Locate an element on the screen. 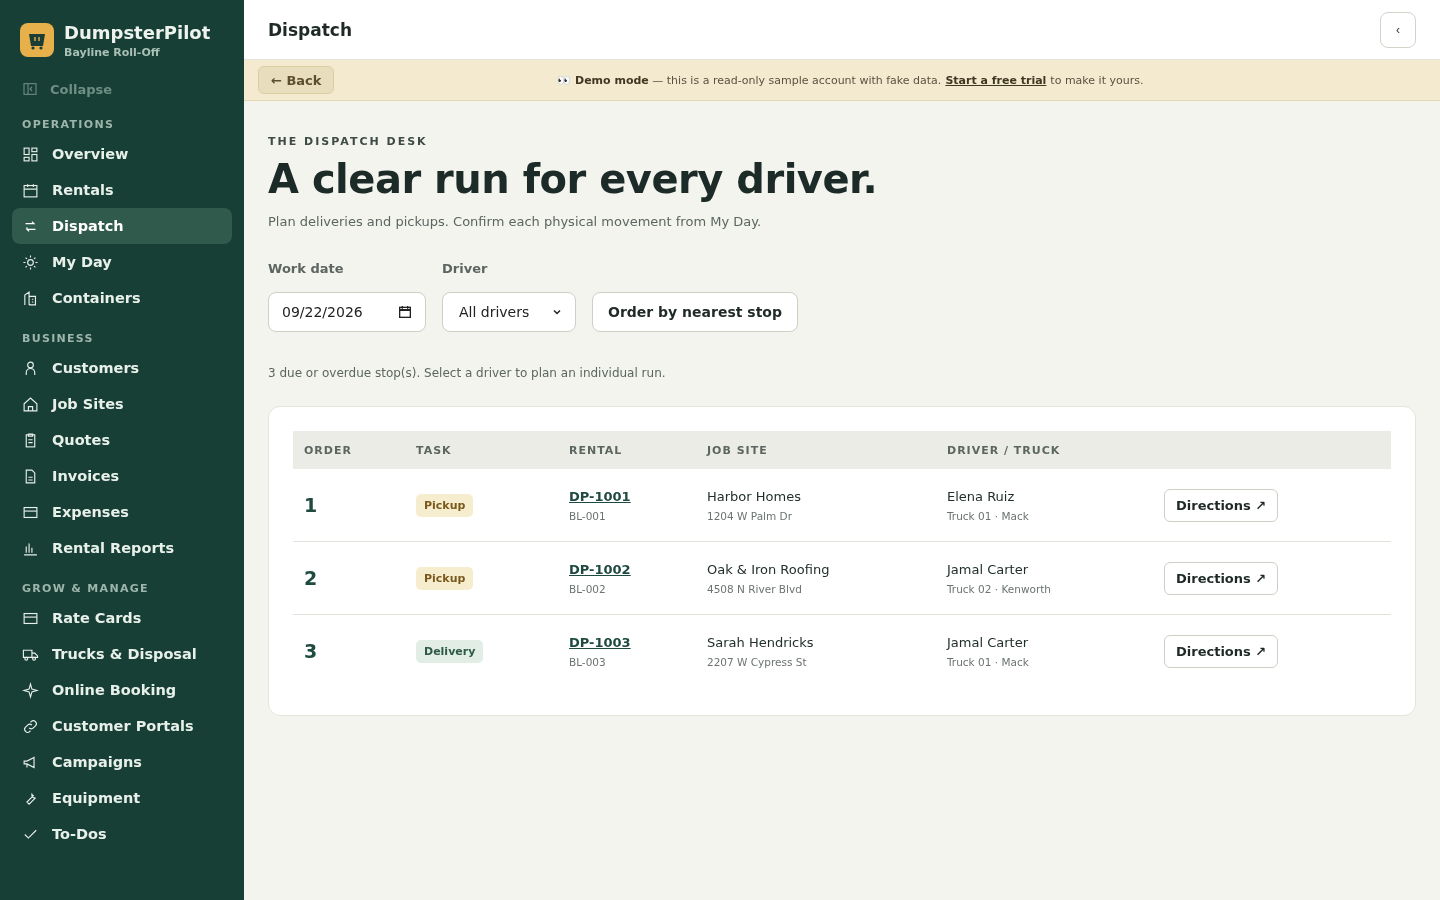 The image size is (1440, 900). field-label: Driver is located at coordinates (465, 268).